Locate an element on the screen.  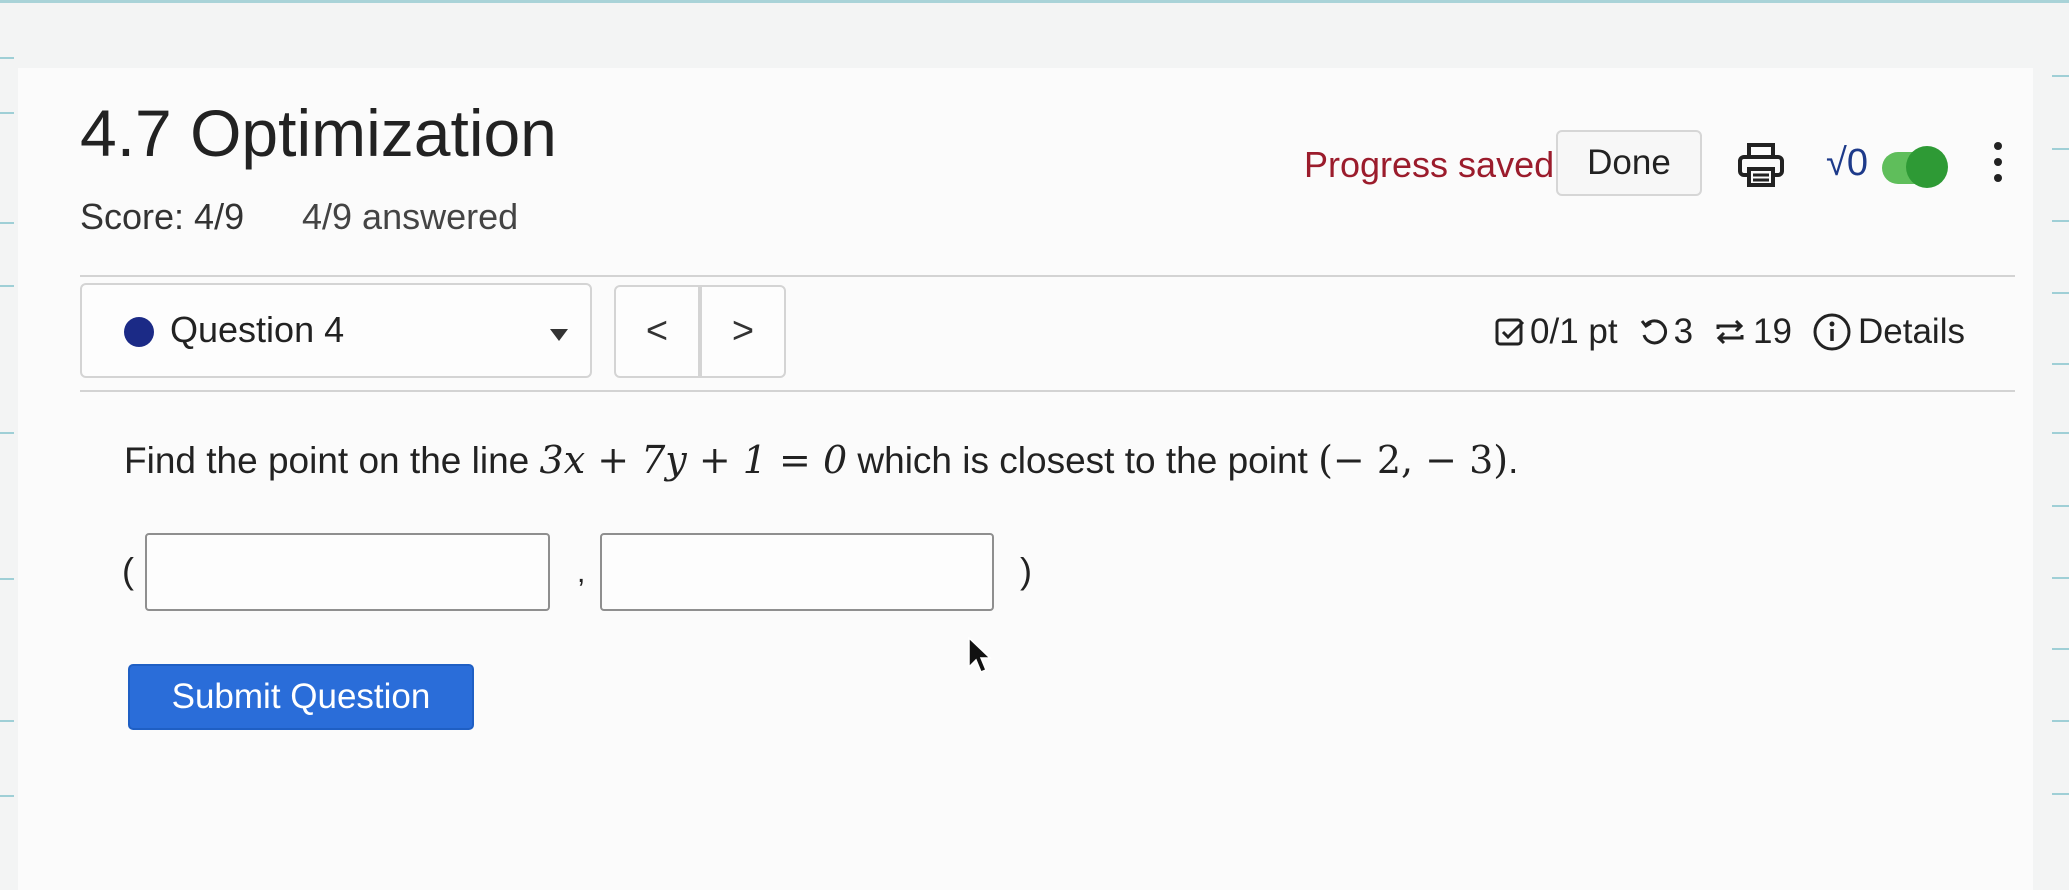
details-link: Details is located at coordinates (1911, 332).